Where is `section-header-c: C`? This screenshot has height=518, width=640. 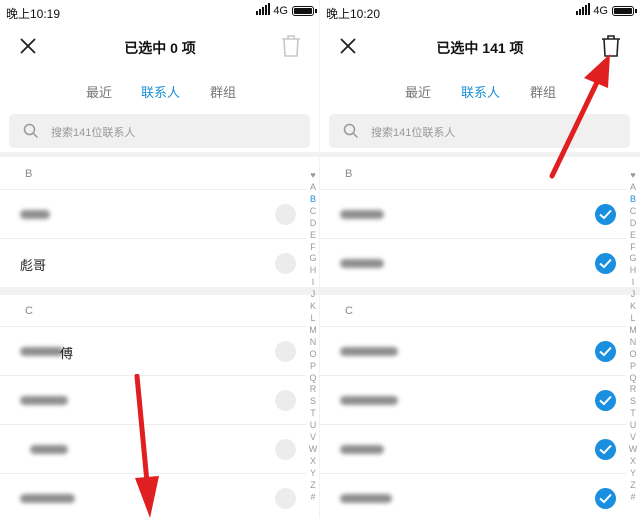 section-header-c: C is located at coordinates (349, 311).